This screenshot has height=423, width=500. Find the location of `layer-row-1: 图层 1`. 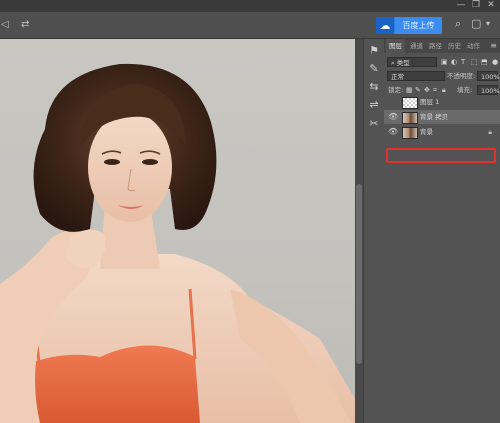

layer-row-1: 图层 1 is located at coordinates (442, 102).